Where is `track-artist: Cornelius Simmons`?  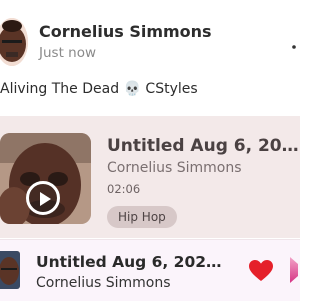
track-artist: Cornelius Simmons is located at coordinates (174, 168).